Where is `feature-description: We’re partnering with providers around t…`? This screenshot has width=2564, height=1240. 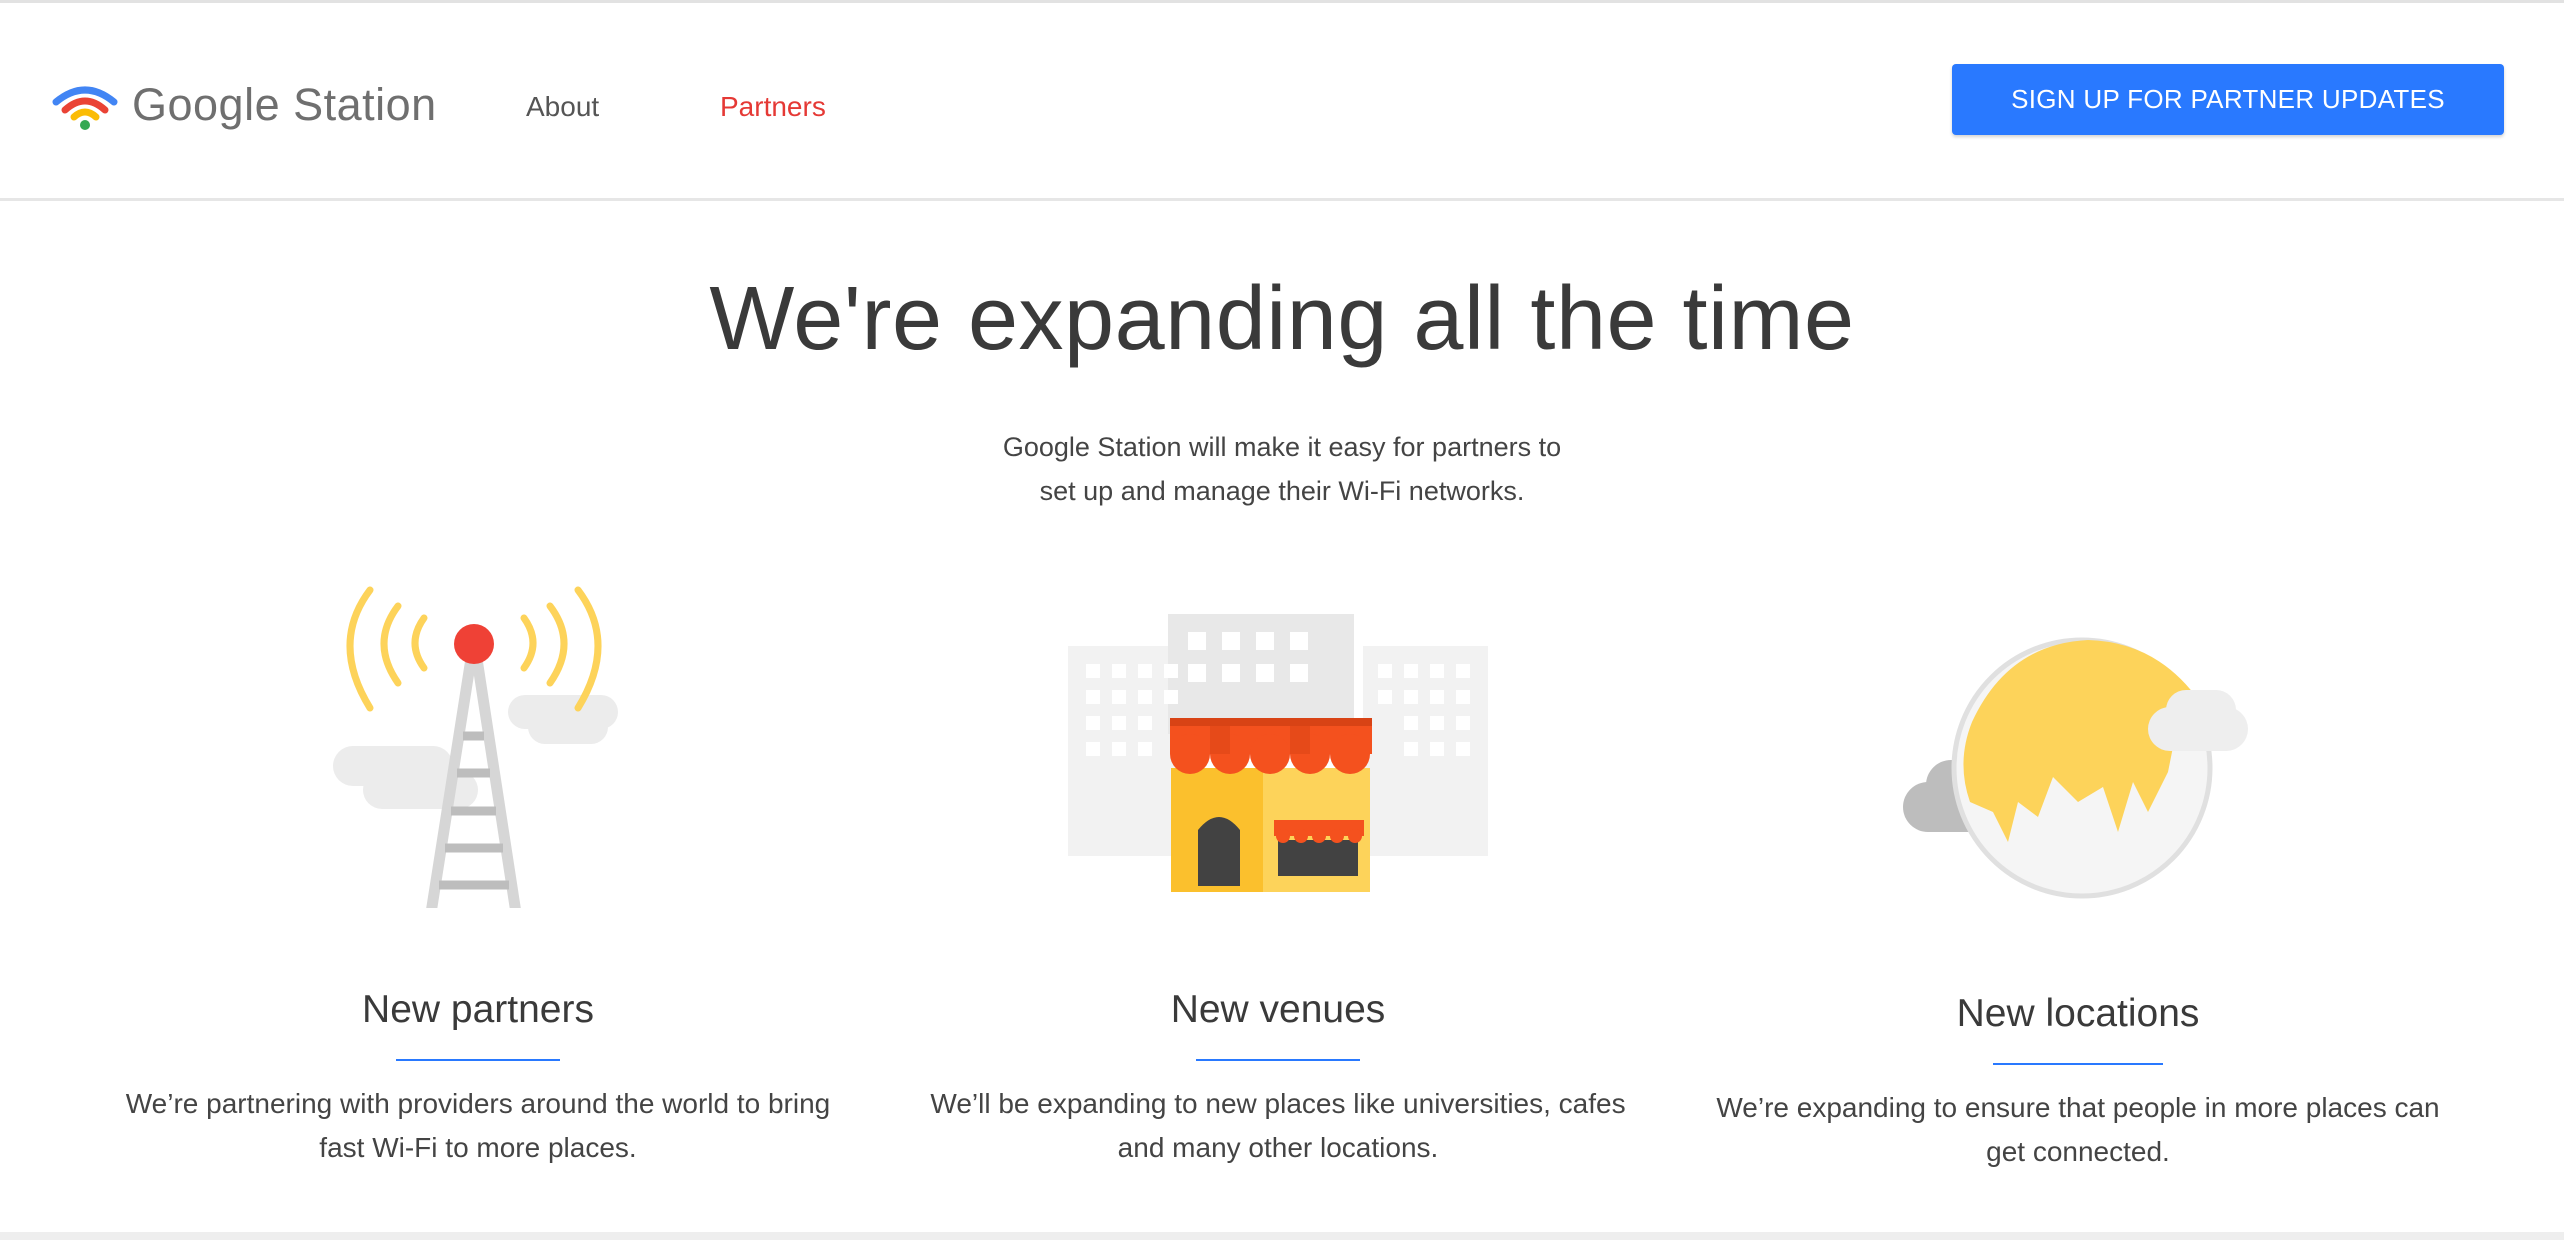 feature-description: We’re partnering with providers around t… is located at coordinates (478, 1126).